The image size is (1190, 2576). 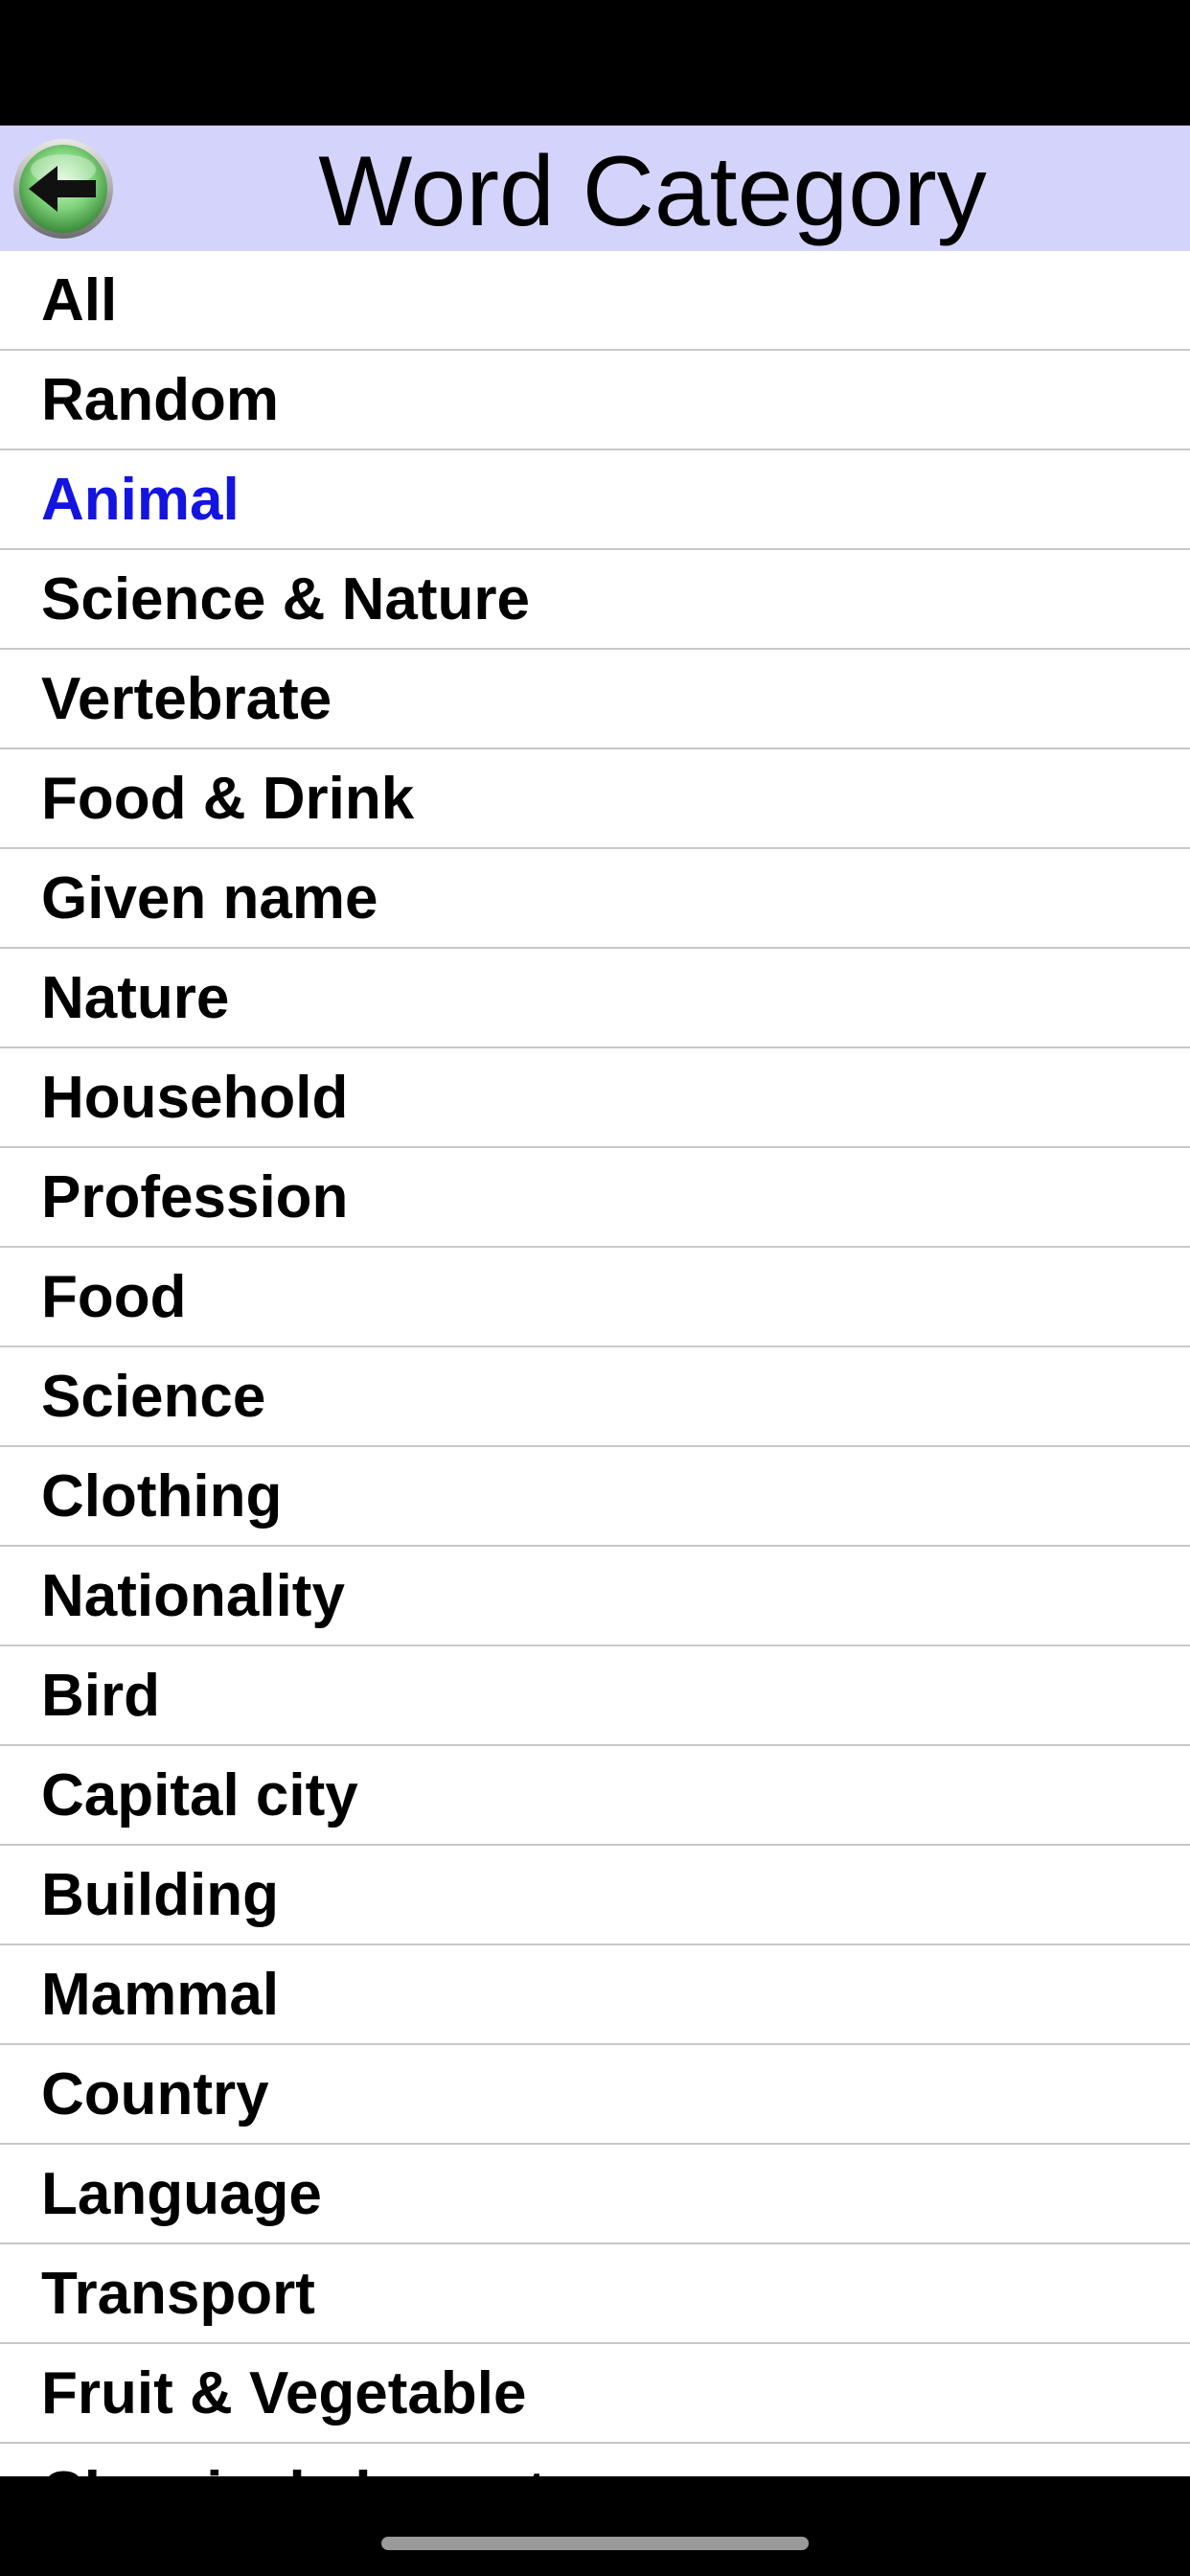 I want to click on category-item: Vertebrate, so click(x=595, y=699).